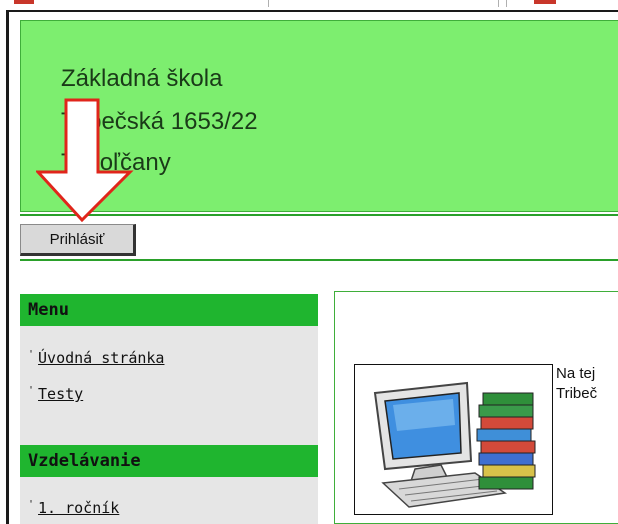 The height and width of the screenshot is (524, 618). What do you see at coordinates (454, 444) in the screenshot?
I see `computer-books-illustration` at bounding box center [454, 444].